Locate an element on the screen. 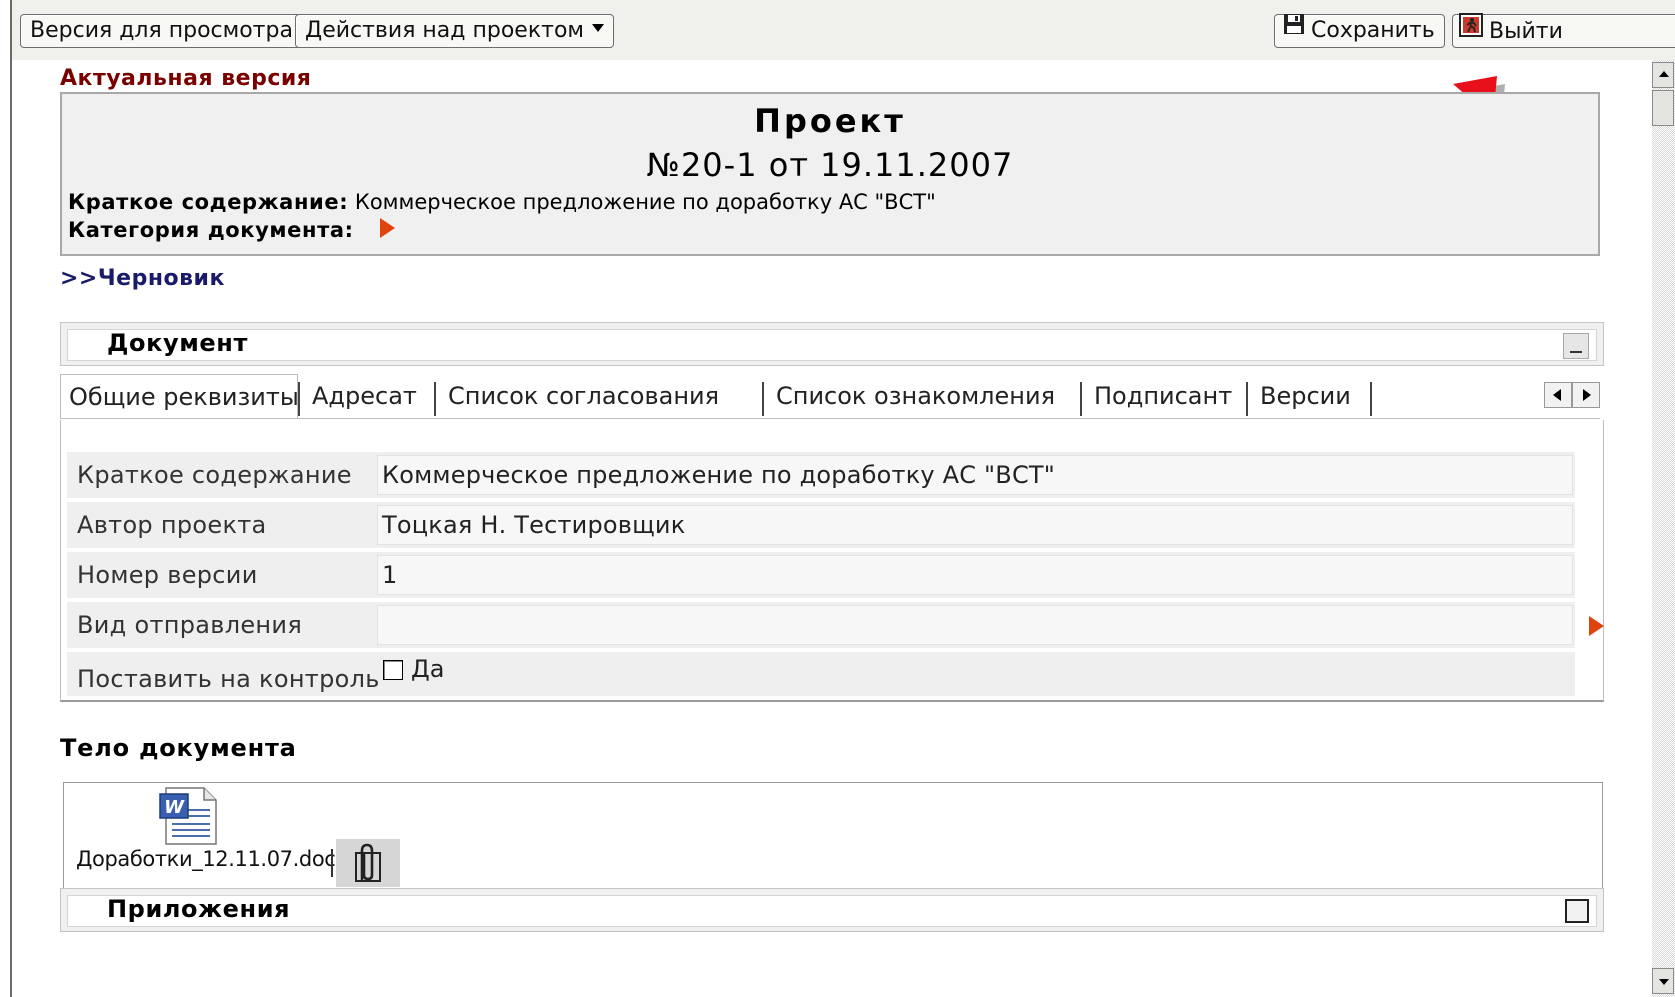 The width and height of the screenshot is (1675, 997). scroll-up-button is located at coordinates (1663, 75).